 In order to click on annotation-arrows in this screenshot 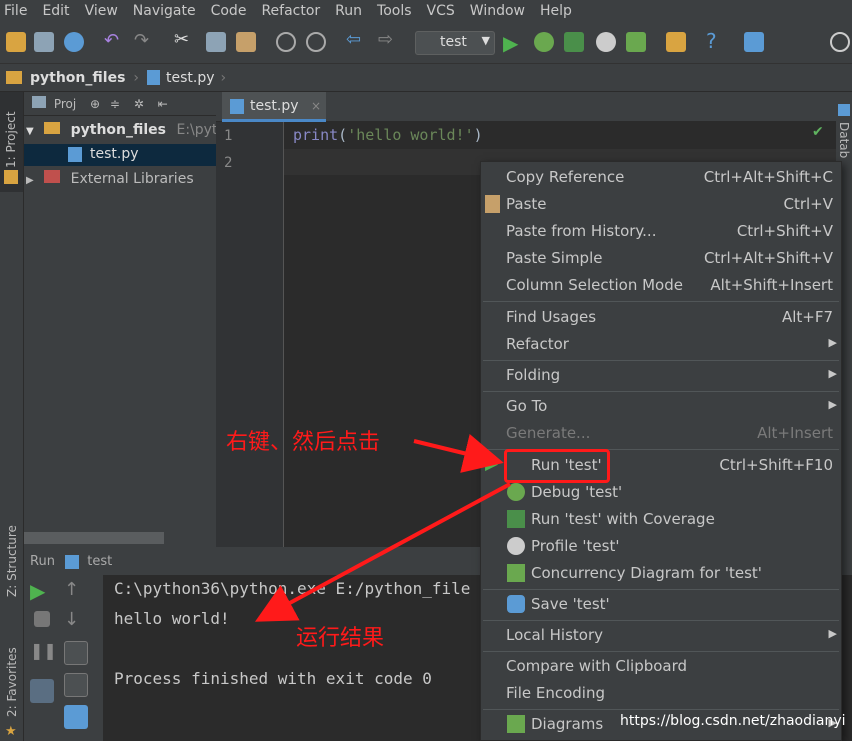, I will do `click(382, 527)`.